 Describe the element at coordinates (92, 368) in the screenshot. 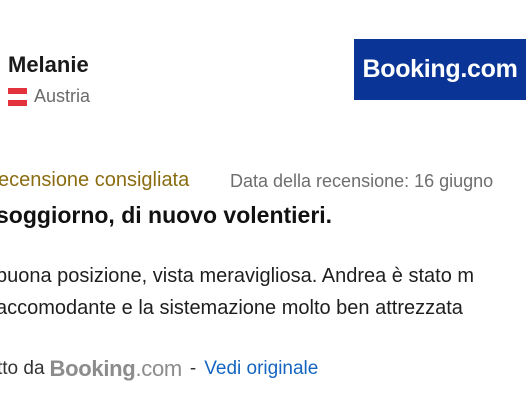

I see `booking-wordmark-main: Booking` at that location.